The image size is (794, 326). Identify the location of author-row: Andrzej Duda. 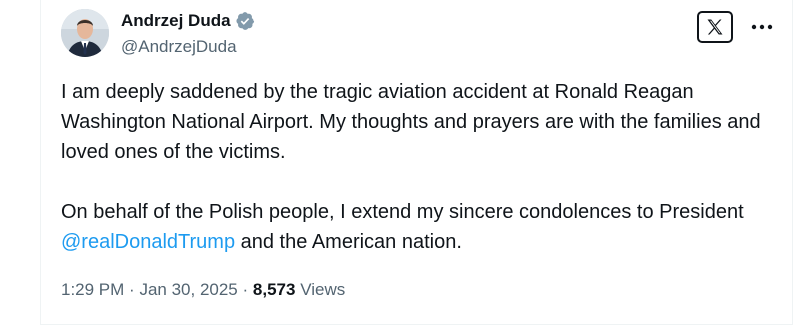
(188, 21).